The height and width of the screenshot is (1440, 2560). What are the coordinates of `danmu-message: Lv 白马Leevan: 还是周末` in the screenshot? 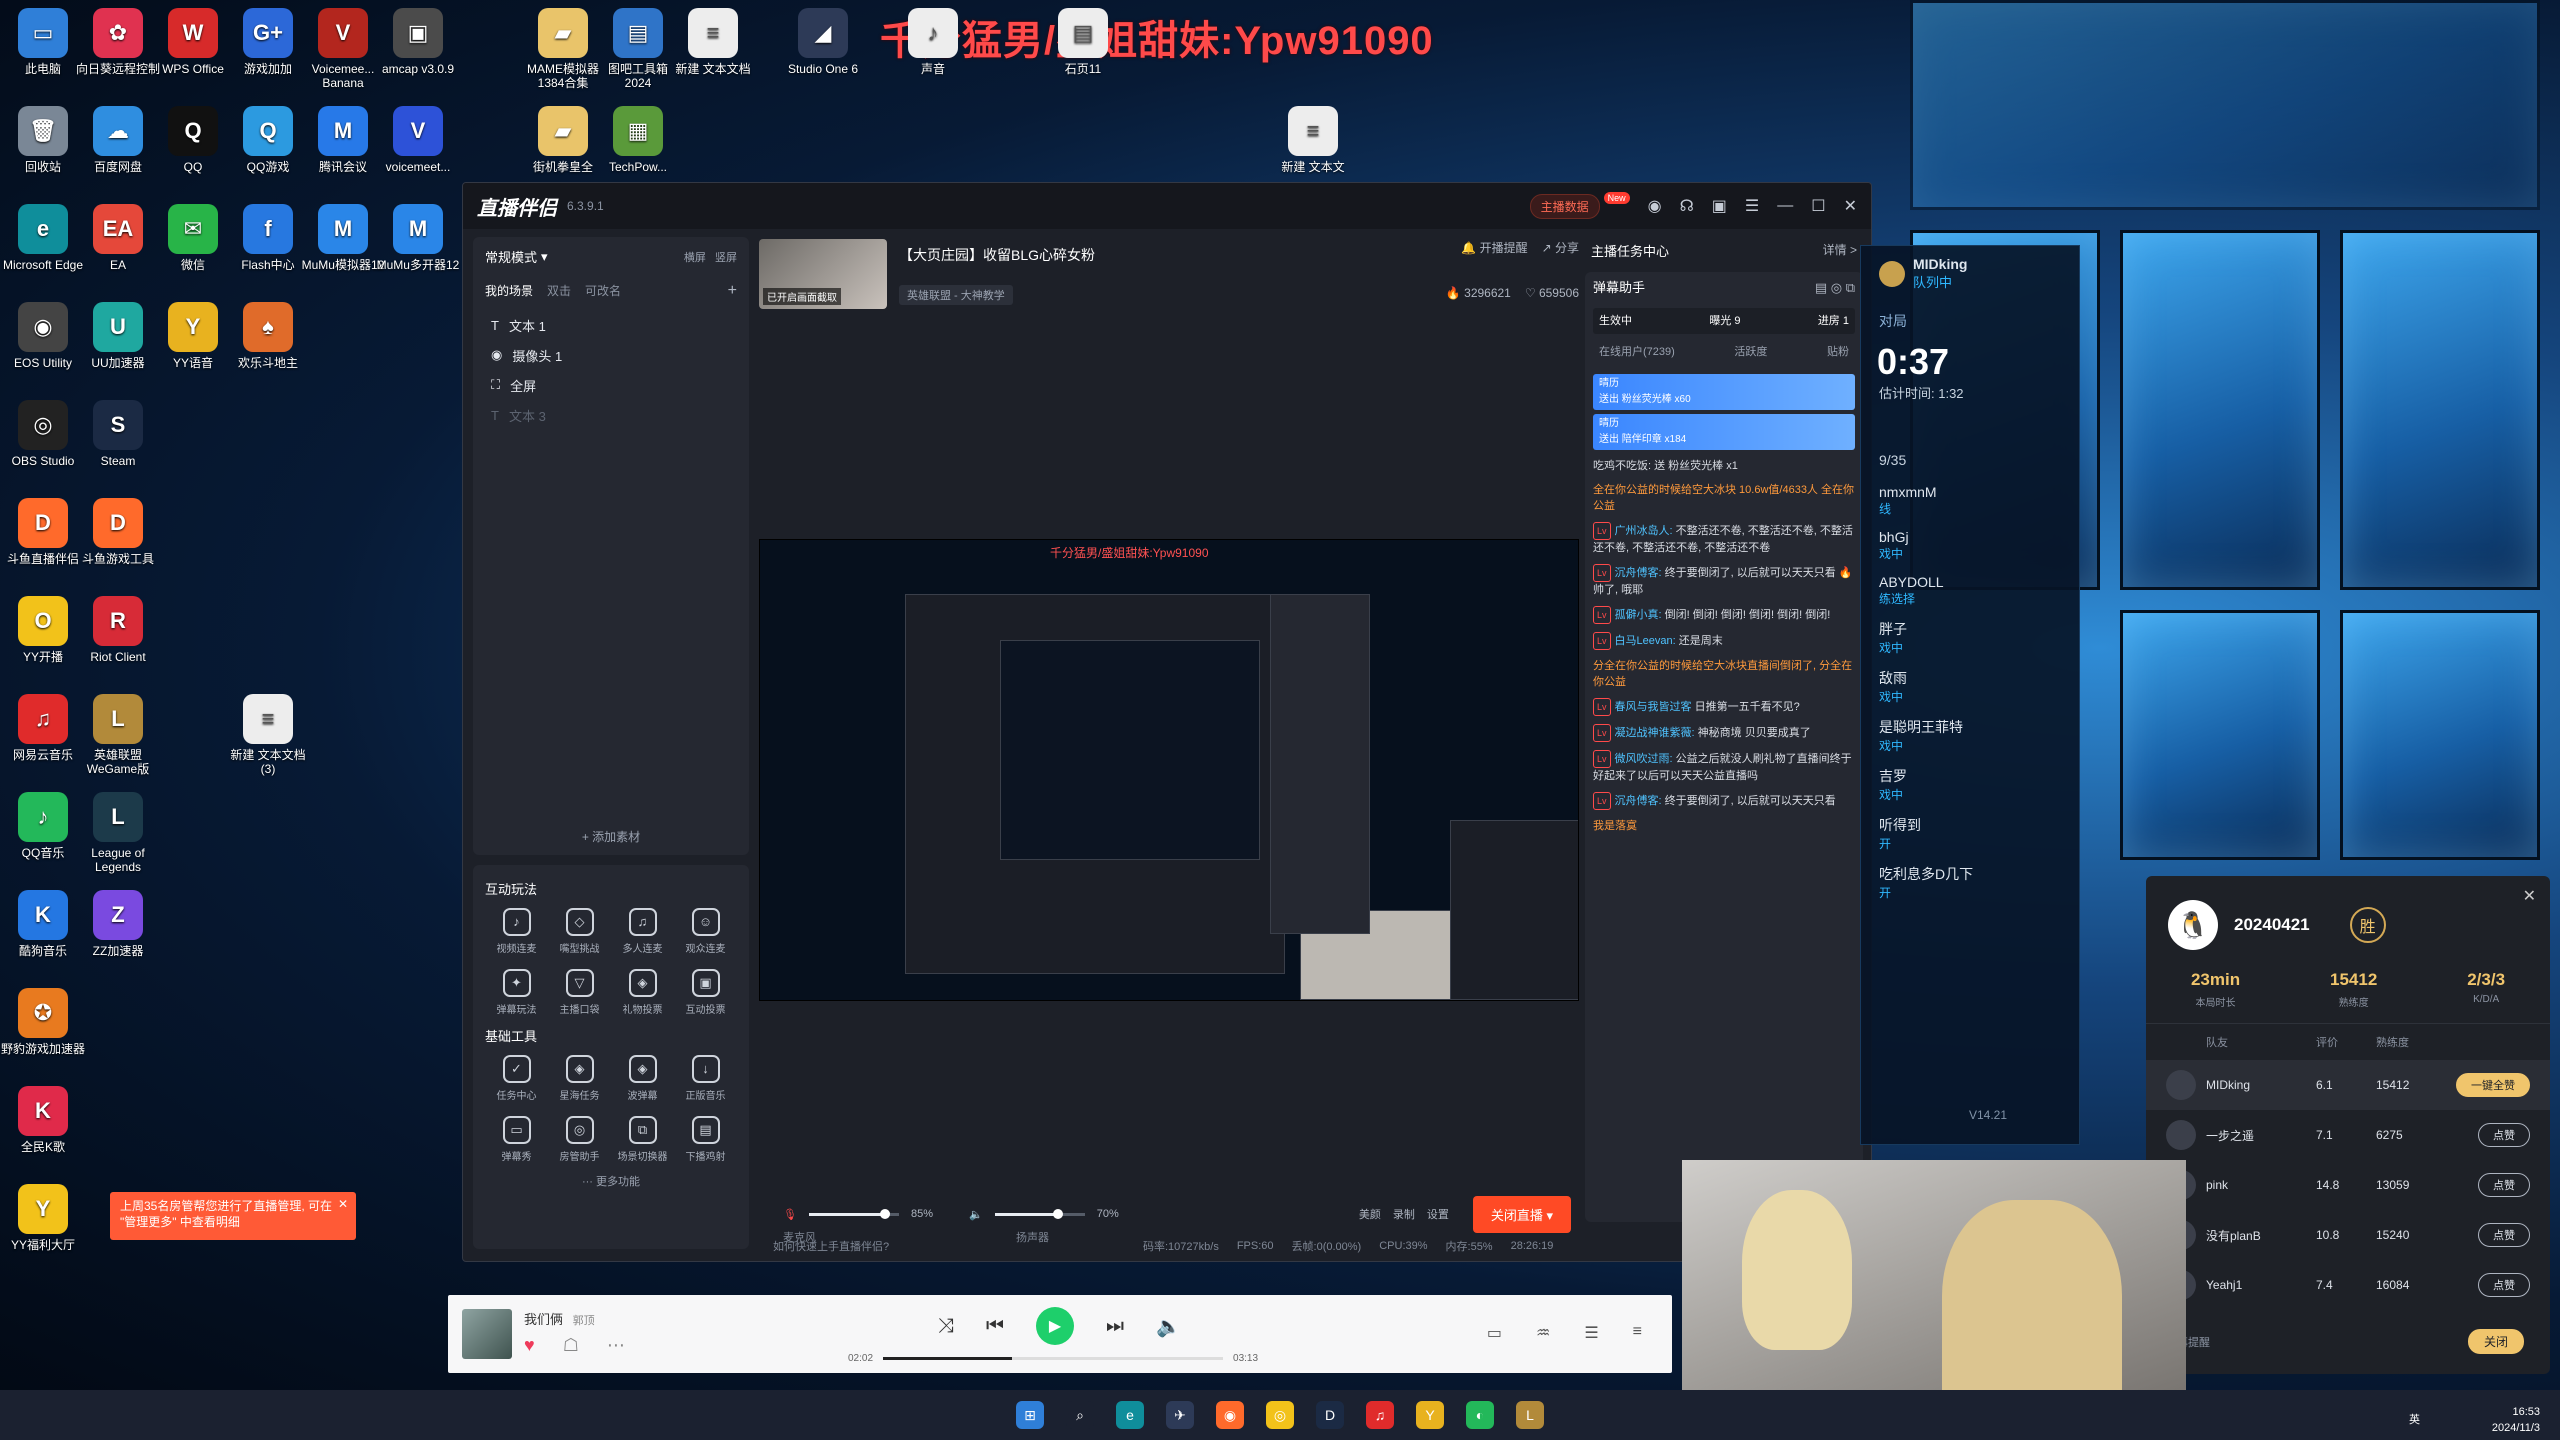 It's located at (1724, 641).